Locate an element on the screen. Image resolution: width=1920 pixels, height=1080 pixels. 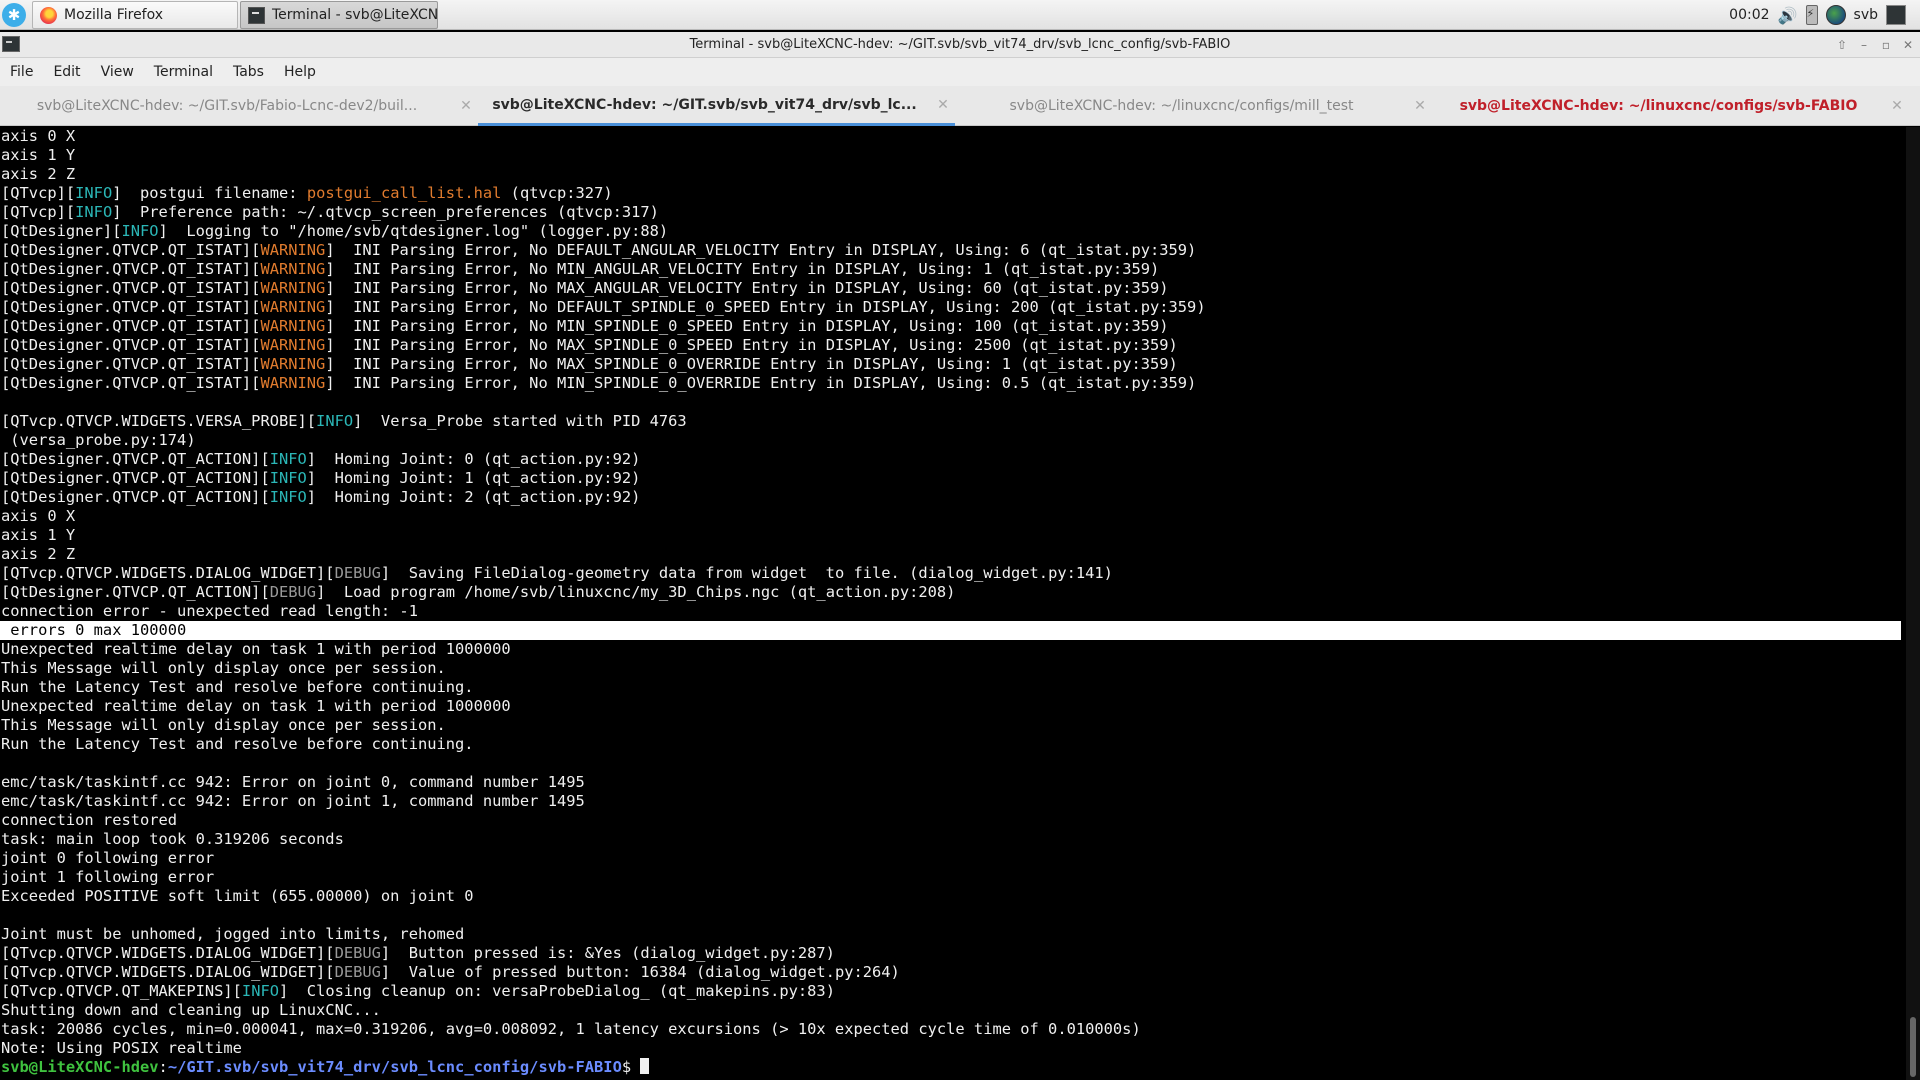
taskbar-window-label: Mozilla Firefox is located at coordinates (114, 15).